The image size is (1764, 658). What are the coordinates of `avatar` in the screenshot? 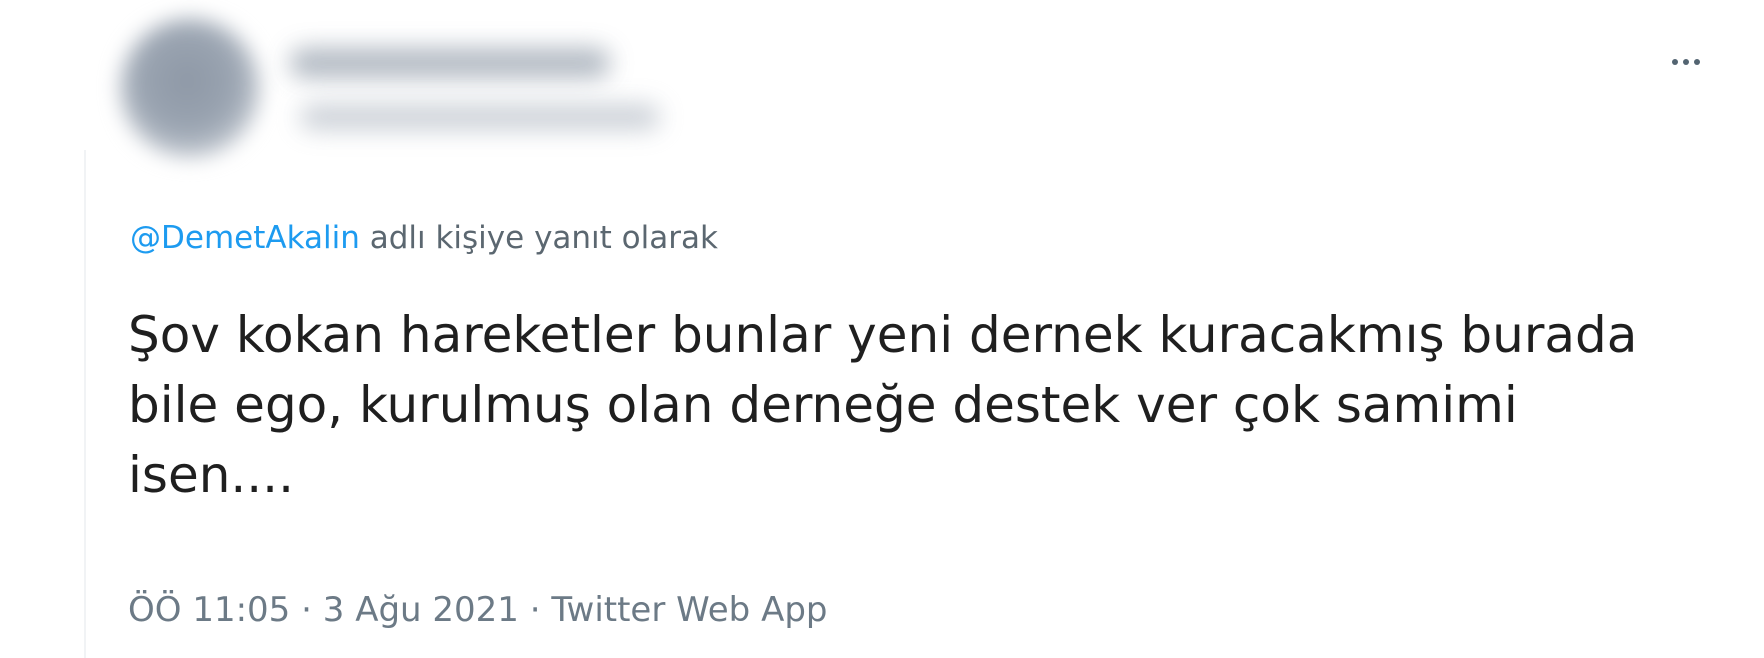 It's located at (190, 88).